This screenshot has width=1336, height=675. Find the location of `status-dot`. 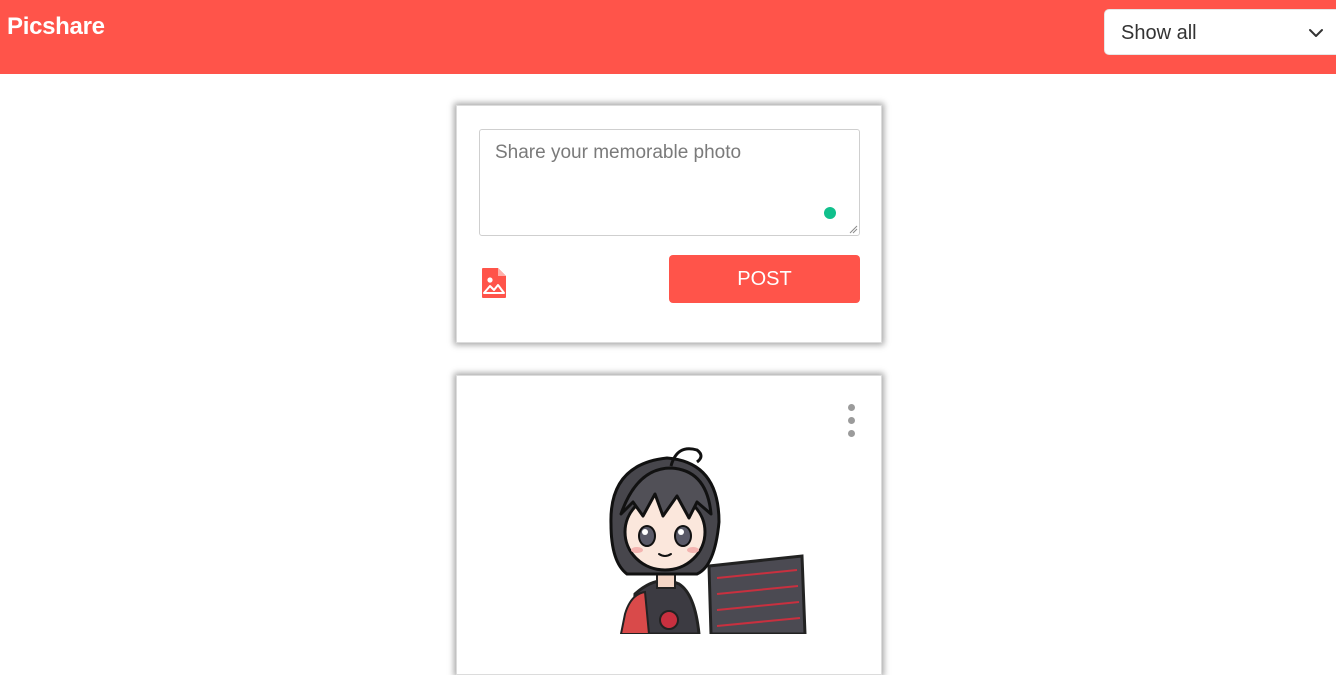

status-dot is located at coordinates (830, 213).